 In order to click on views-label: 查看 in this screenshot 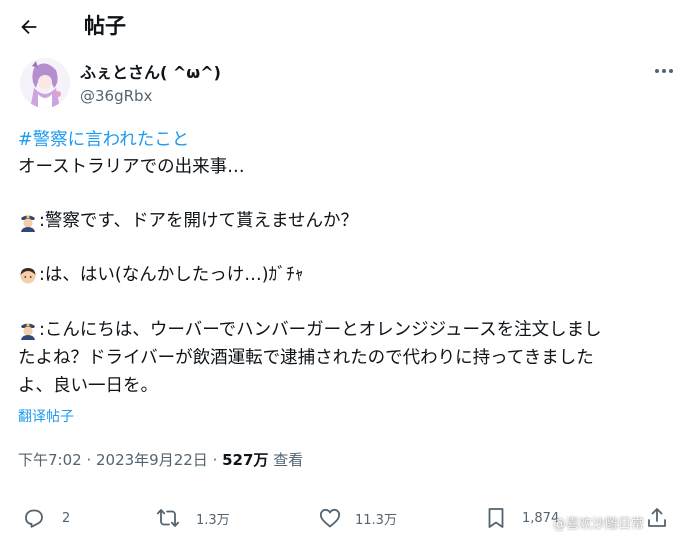, I will do `click(286, 460)`.